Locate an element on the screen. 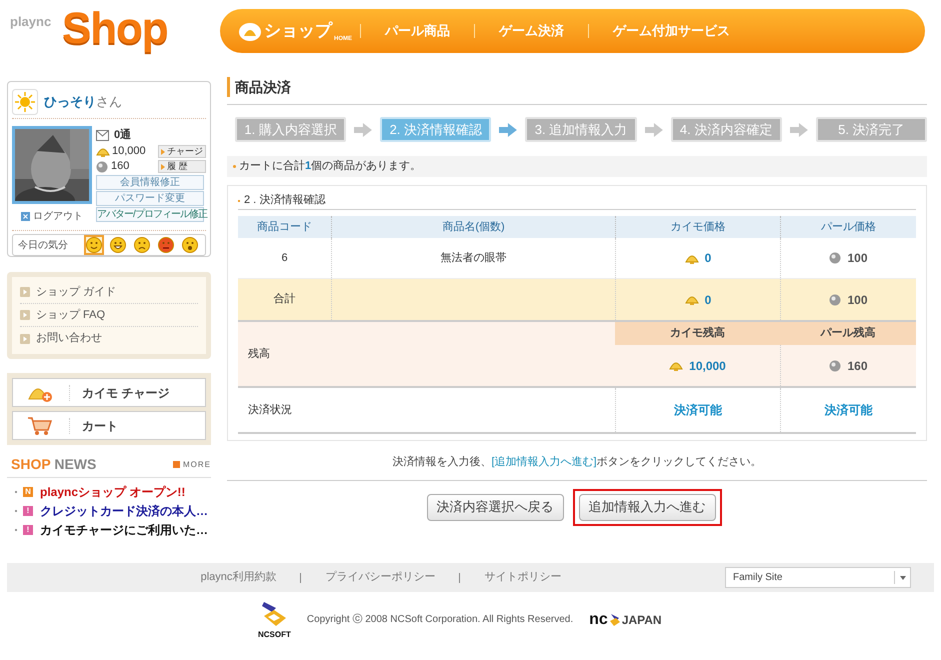  footer-link: plaync利用約款 is located at coordinates (238, 577).